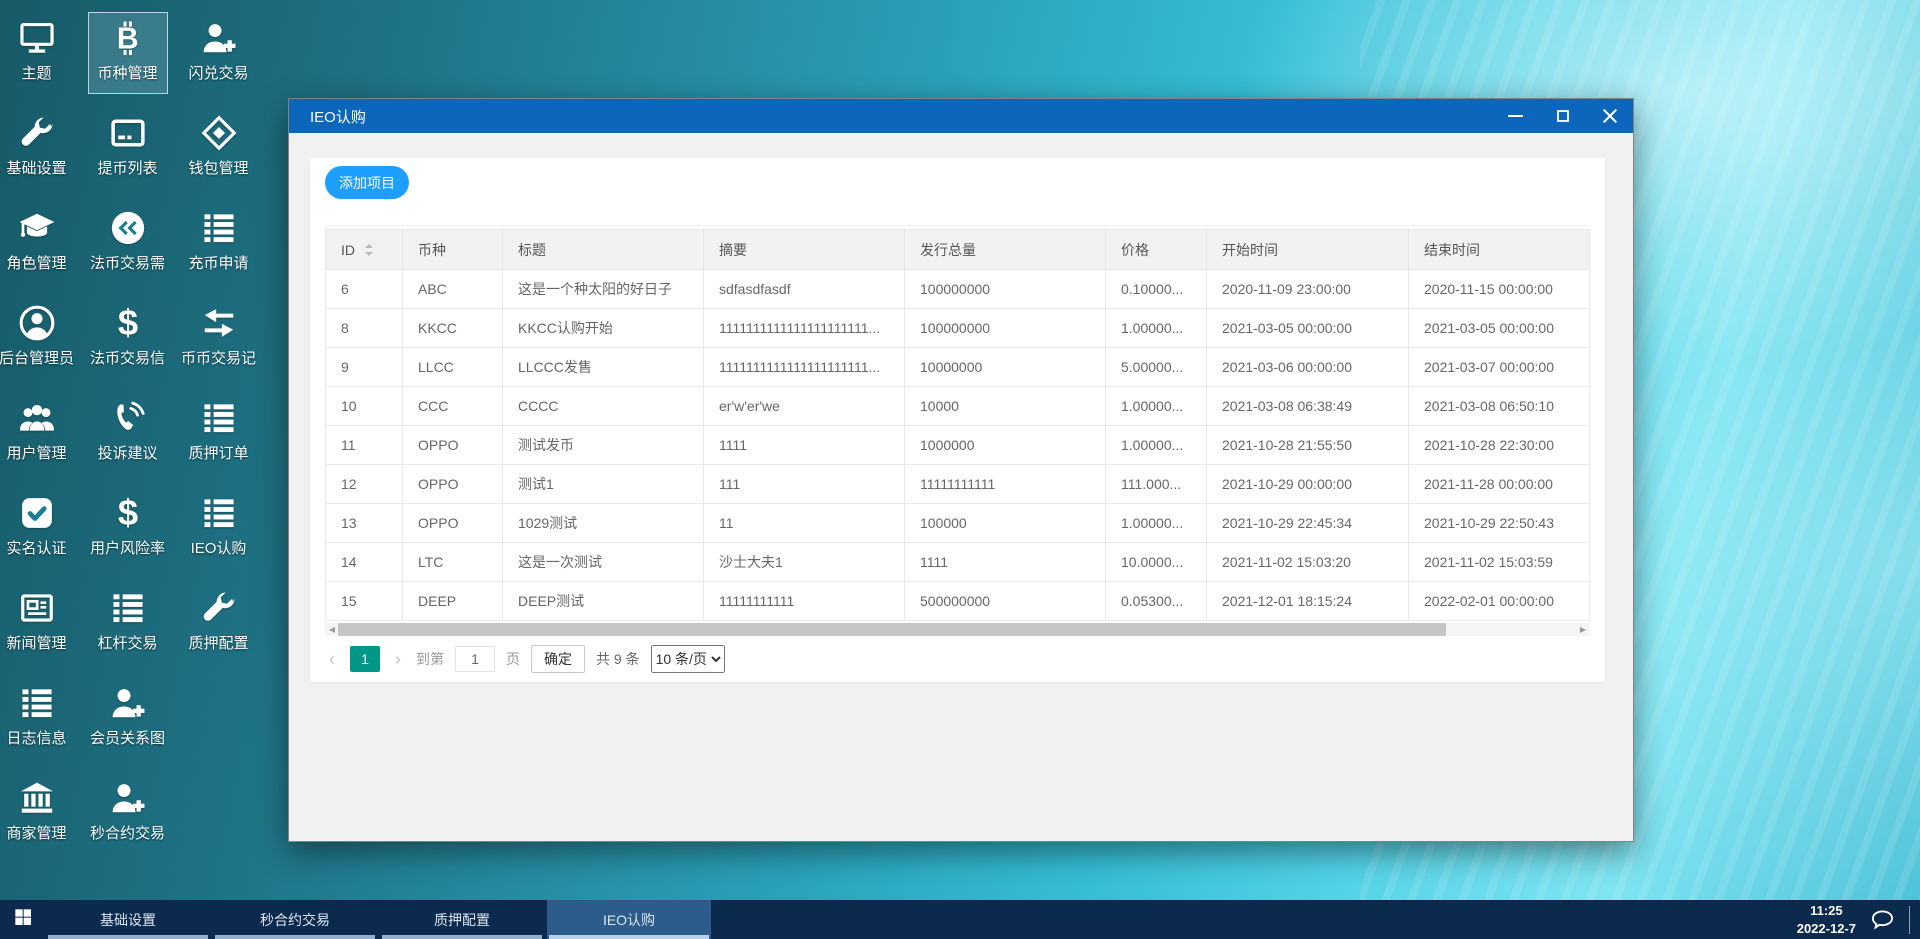 This screenshot has height=939, width=1920. Describe the element at coordinates (295, 919) in the screenshot. I see `taskbar-item-秒合约交易: 秒合约交易` at that location.